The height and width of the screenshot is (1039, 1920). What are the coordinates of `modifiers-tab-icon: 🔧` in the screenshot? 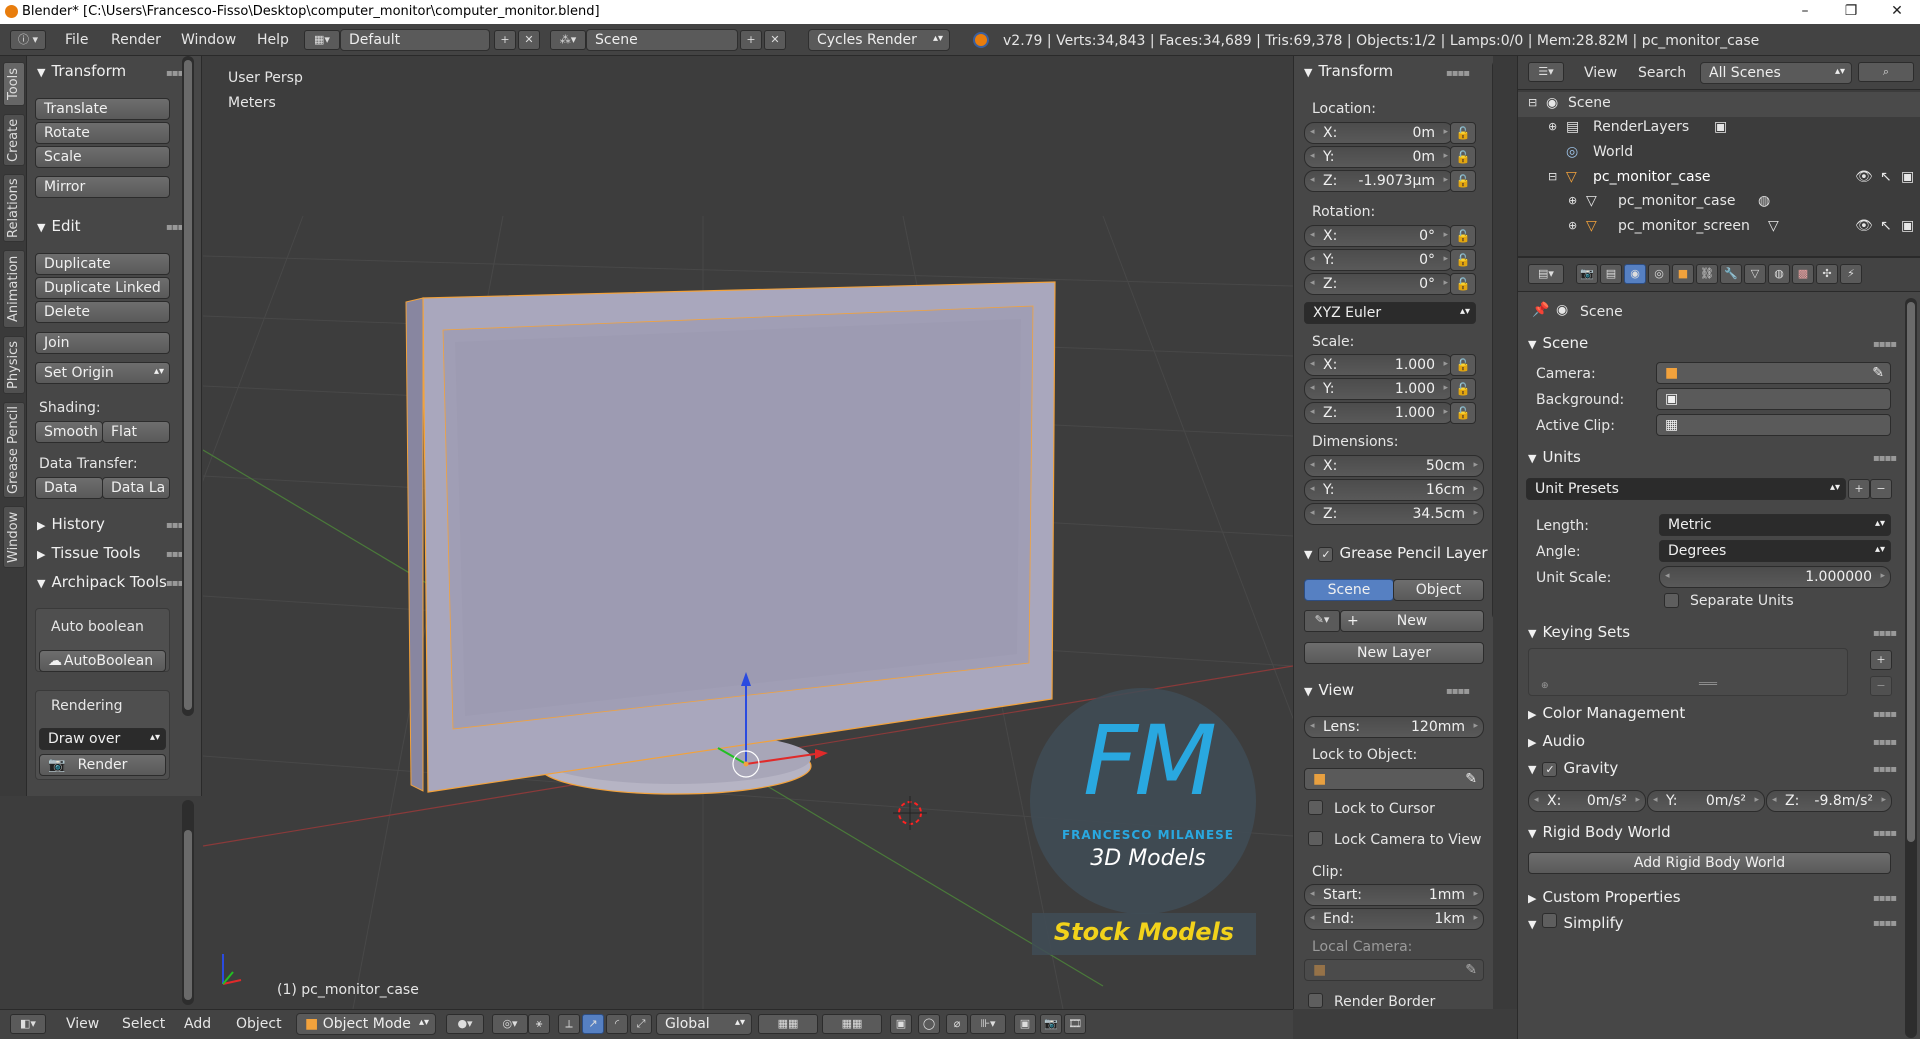 It's located at (1731, 274).